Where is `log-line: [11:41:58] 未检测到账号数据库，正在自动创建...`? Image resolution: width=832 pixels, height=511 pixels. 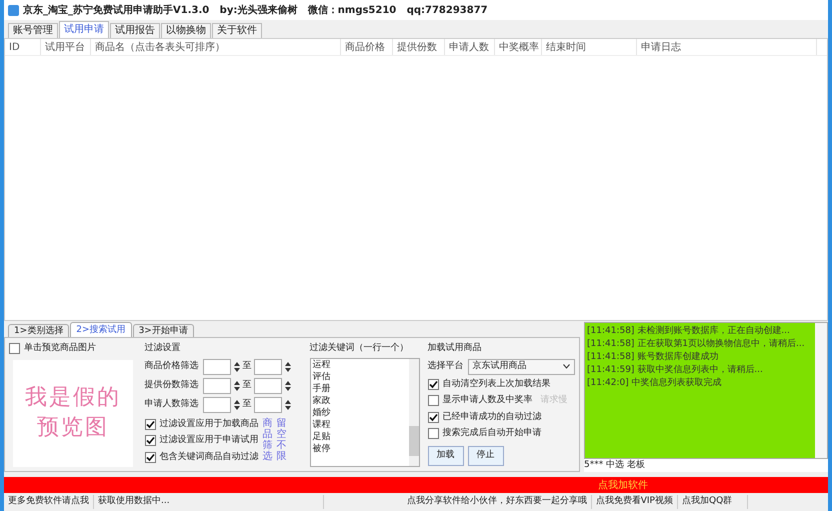 log-line: [11:41:58] 未检测到账号数据库，正在自动创建... is located at coordinates (689, 331).